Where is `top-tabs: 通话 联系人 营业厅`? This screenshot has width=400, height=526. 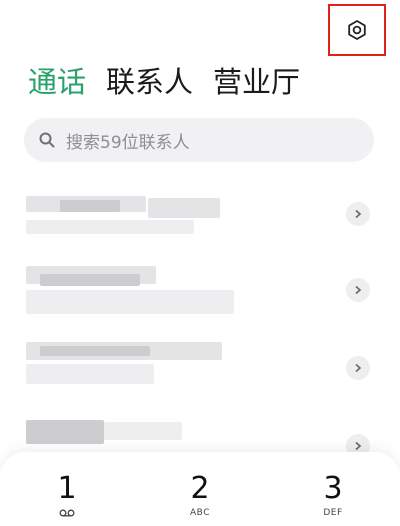
top-tabs: 通话 联系人 营业厅 is located at coordinates (164, 82).